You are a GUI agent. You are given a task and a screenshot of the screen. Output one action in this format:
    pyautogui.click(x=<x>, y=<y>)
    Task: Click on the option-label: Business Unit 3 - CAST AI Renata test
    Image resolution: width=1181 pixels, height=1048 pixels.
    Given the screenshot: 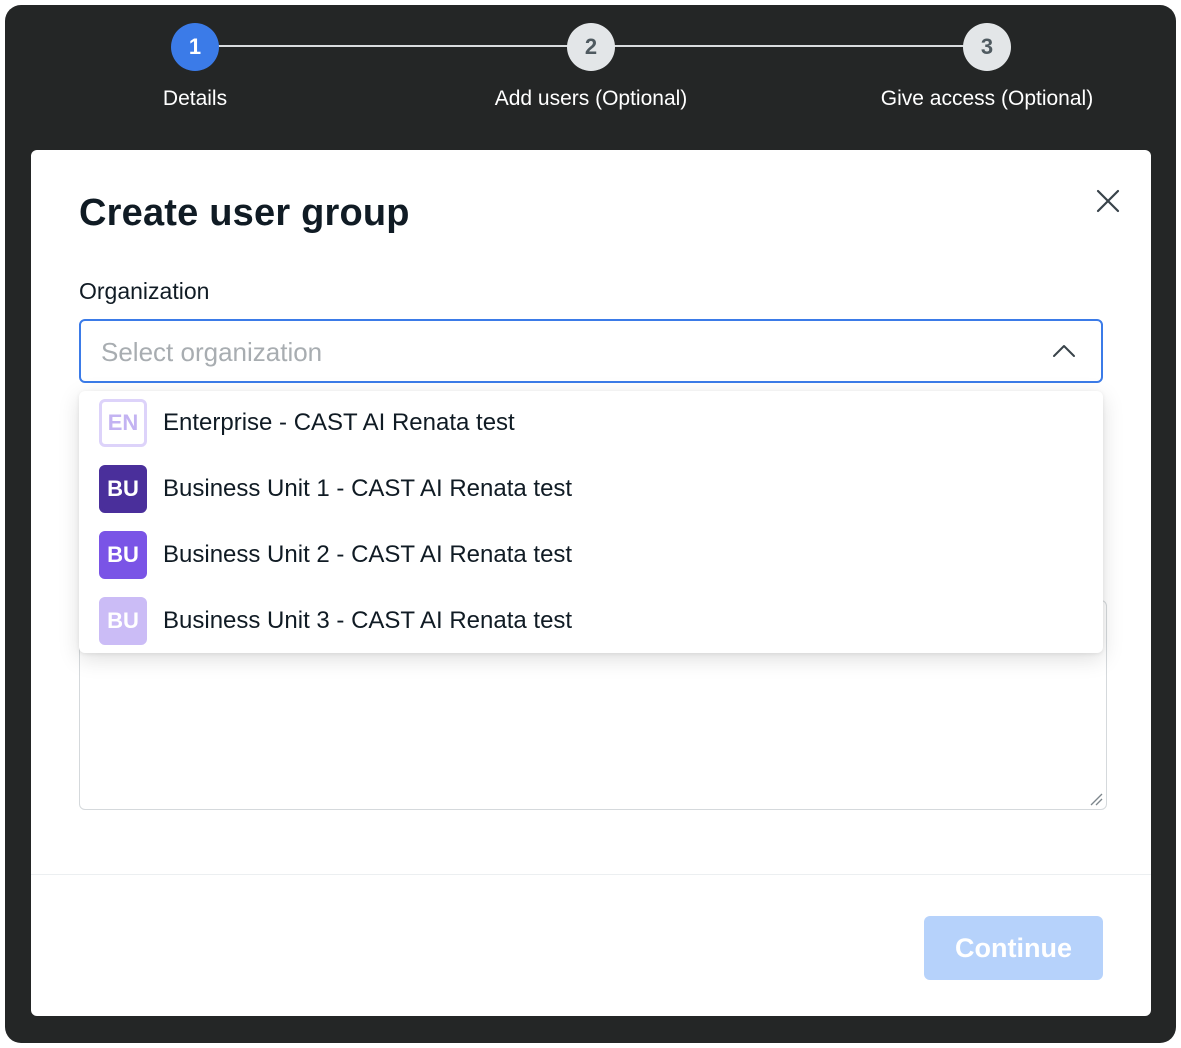 What is the action you would take?
    pyautogui.click(x=368, y=620)
    